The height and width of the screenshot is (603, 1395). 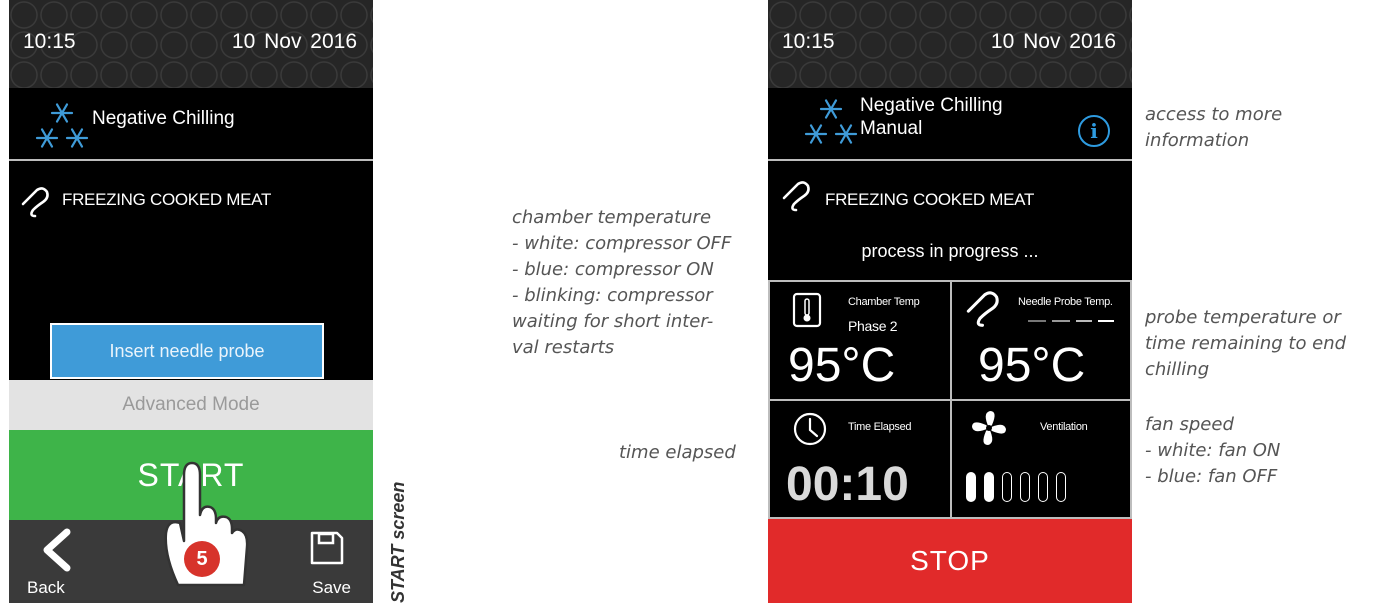 I want to click on mode-subtitle: Manual, so click(x=891, y=128).